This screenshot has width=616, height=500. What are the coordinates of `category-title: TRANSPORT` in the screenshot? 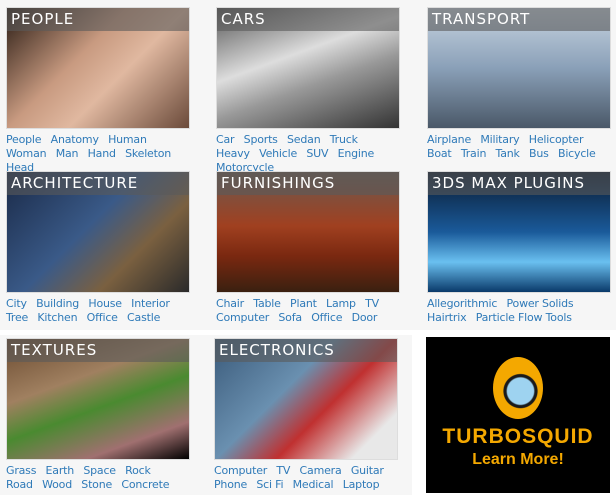 It's located at (519, 19).